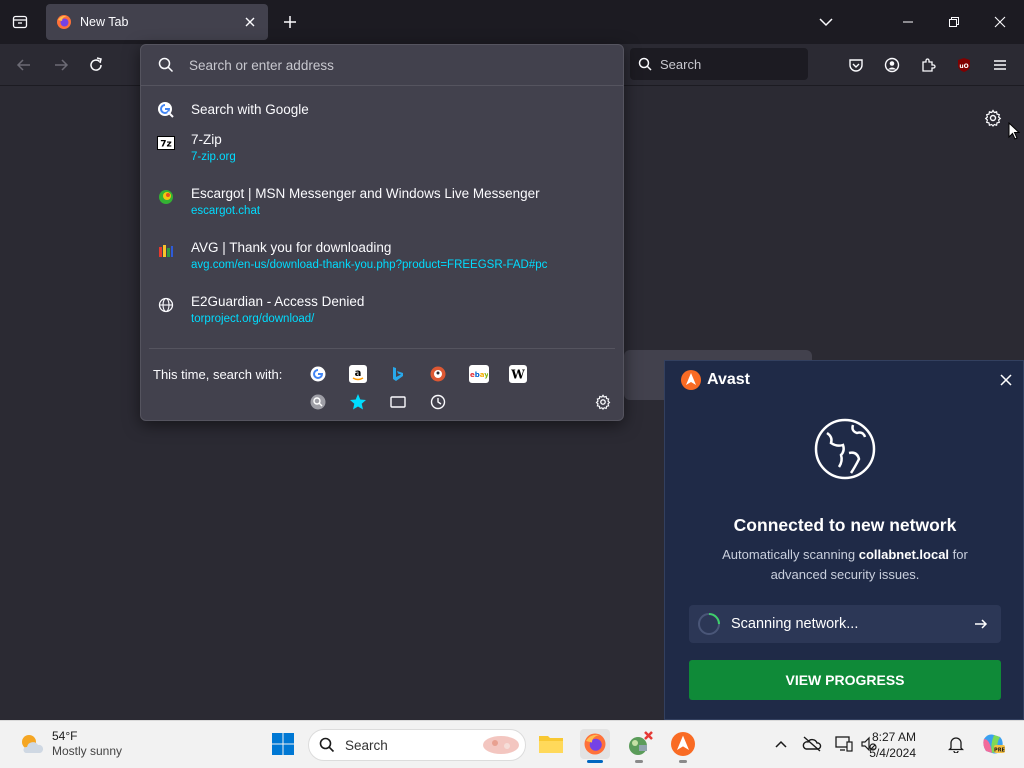 This screenshot has width=1024, height=768. Describe the element at coordinates (856, 65) in the screenshot. I see `pocket-button` at that location.